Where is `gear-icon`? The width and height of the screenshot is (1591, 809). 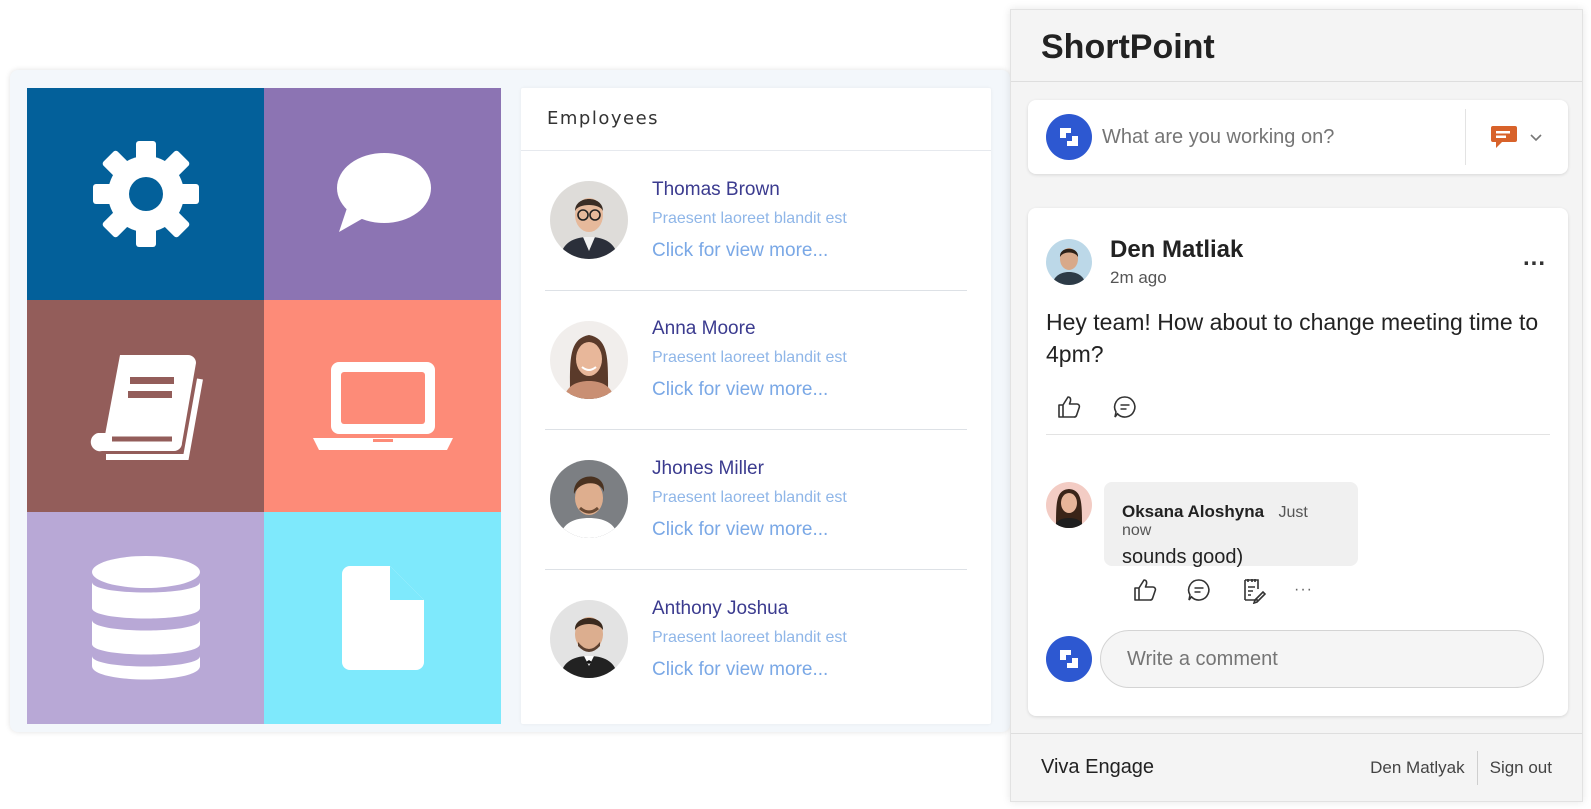 gear-icon is located at coordinates (145, 194).